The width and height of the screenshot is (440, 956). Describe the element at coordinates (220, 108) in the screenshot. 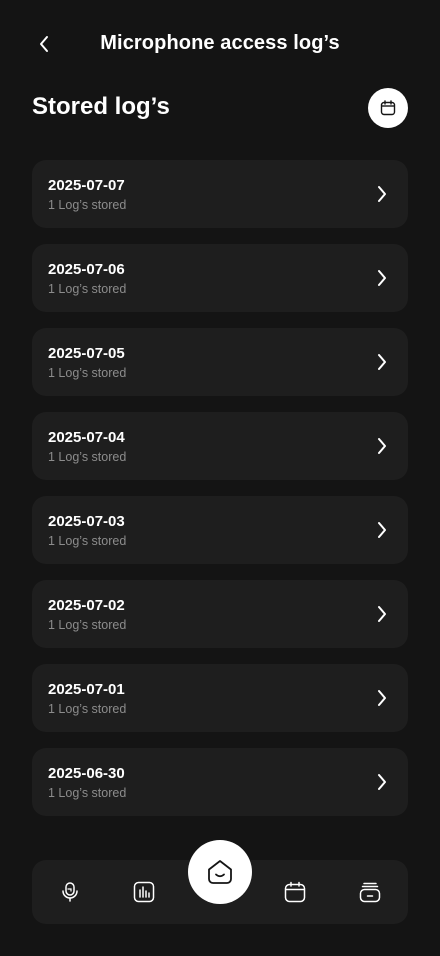

I see `section-header: Stored log’s` at that location.